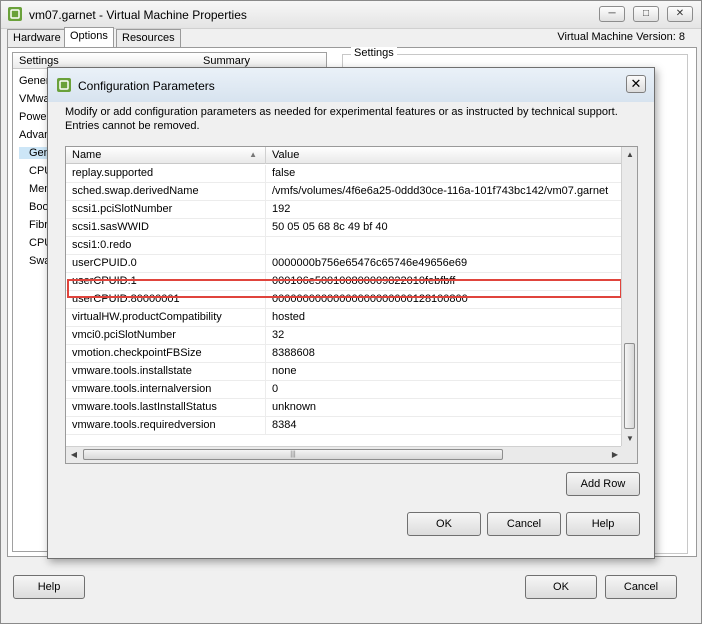 This screenshot has width=702, height=624. Describe the element at coordinates (166, 228) in the screenshot. I see `param-name-cell: scsi1.sasWWID` at that location.